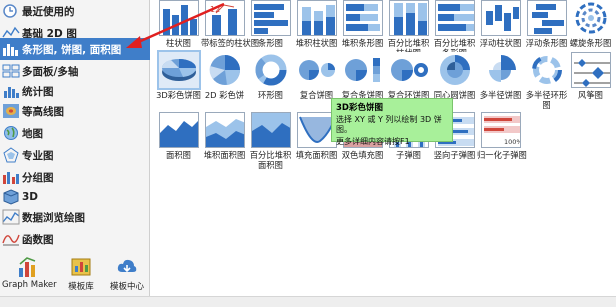 The height and width of the screenshot is (307, 616). What do you see at coordinates (11, 11) in the screenshot?
I see `clock-icon` at bounding box center [11, 11].